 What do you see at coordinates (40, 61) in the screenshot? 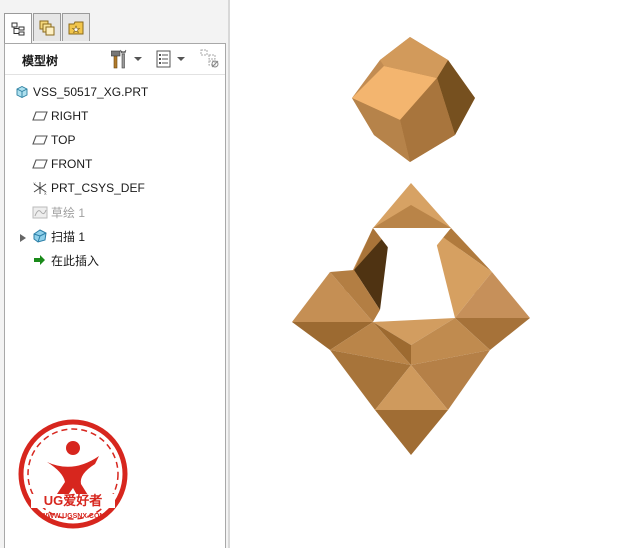
I see `tree-title: 模型树` at bounding box center [40, 61].